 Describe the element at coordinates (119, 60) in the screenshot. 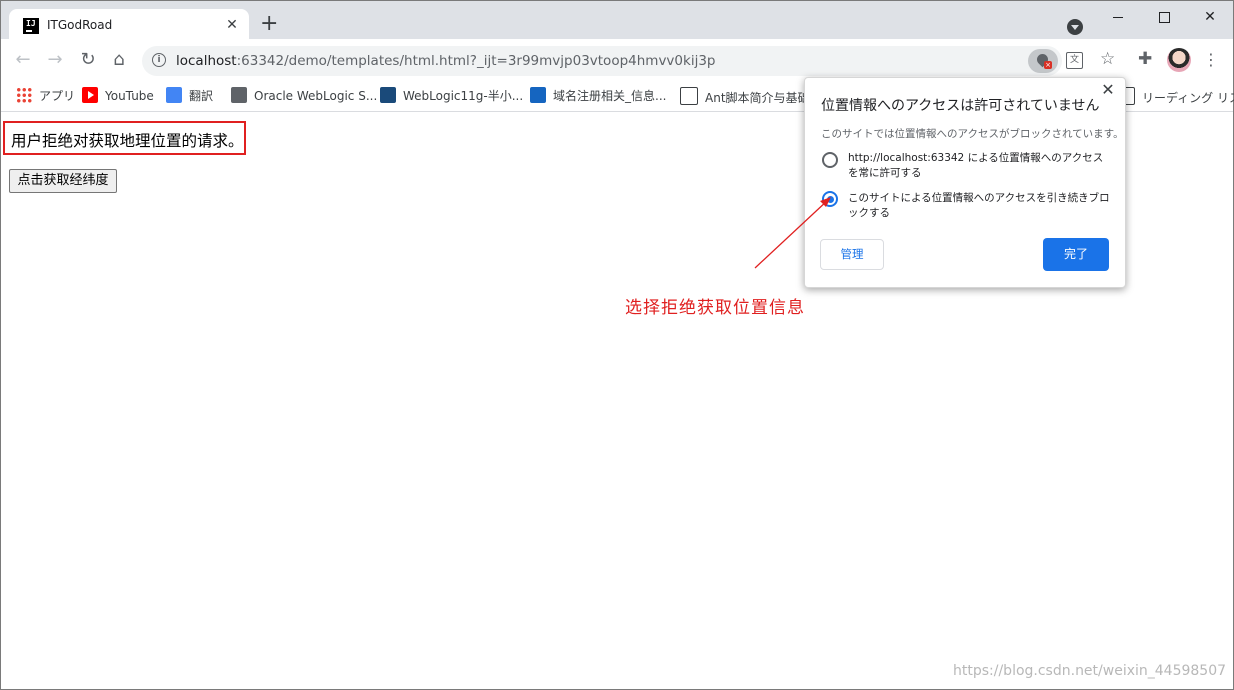

I see `home-button: ⌂` at that location.